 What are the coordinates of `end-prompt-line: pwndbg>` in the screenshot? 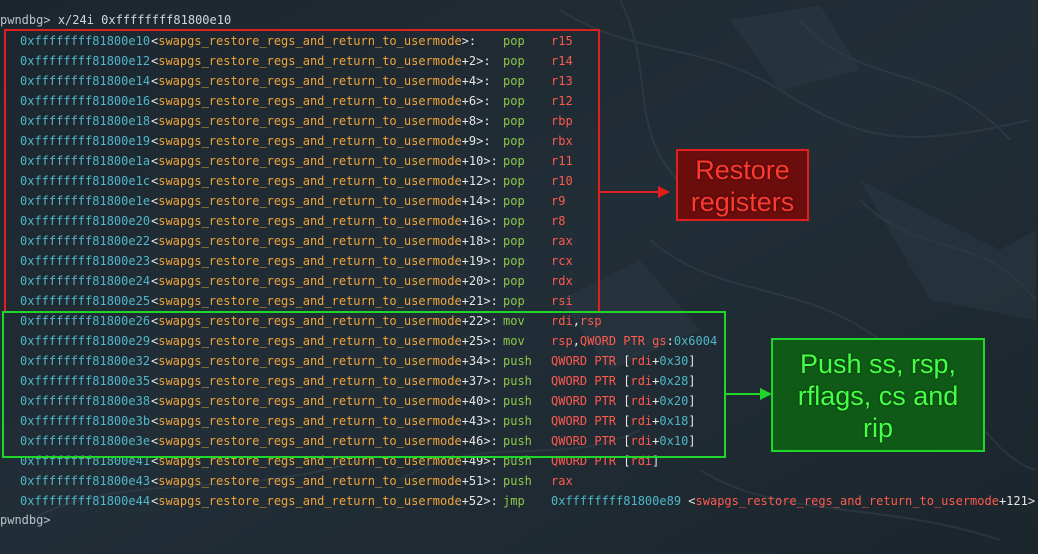 It's located at (25, 520).